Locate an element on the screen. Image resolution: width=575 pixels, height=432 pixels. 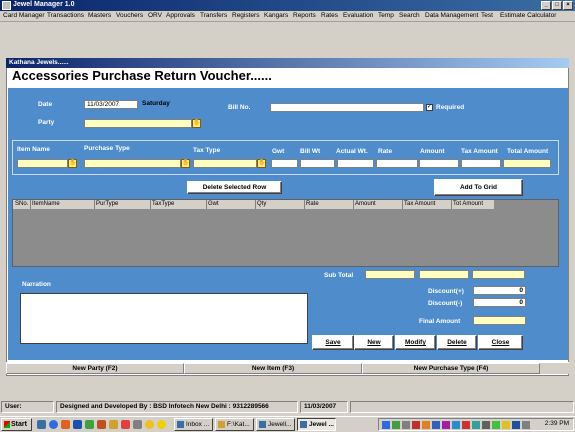
powerpoint-icon is located at coordinates (101, 424).